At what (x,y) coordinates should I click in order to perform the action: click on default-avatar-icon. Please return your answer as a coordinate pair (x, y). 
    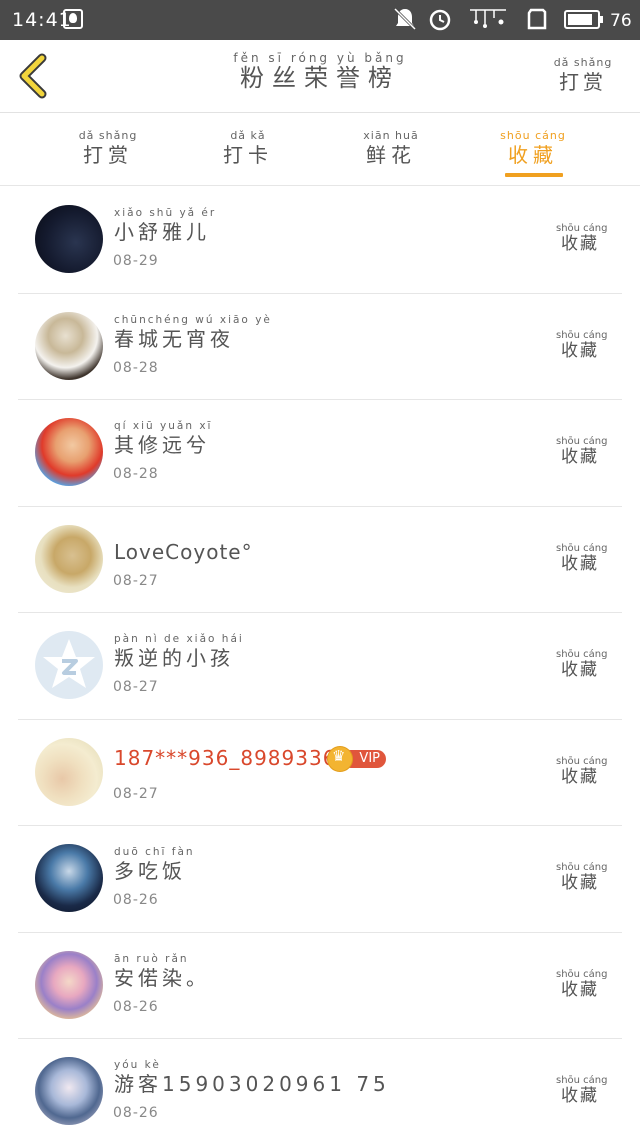
    Looking at the image, I should click on (69, 663).